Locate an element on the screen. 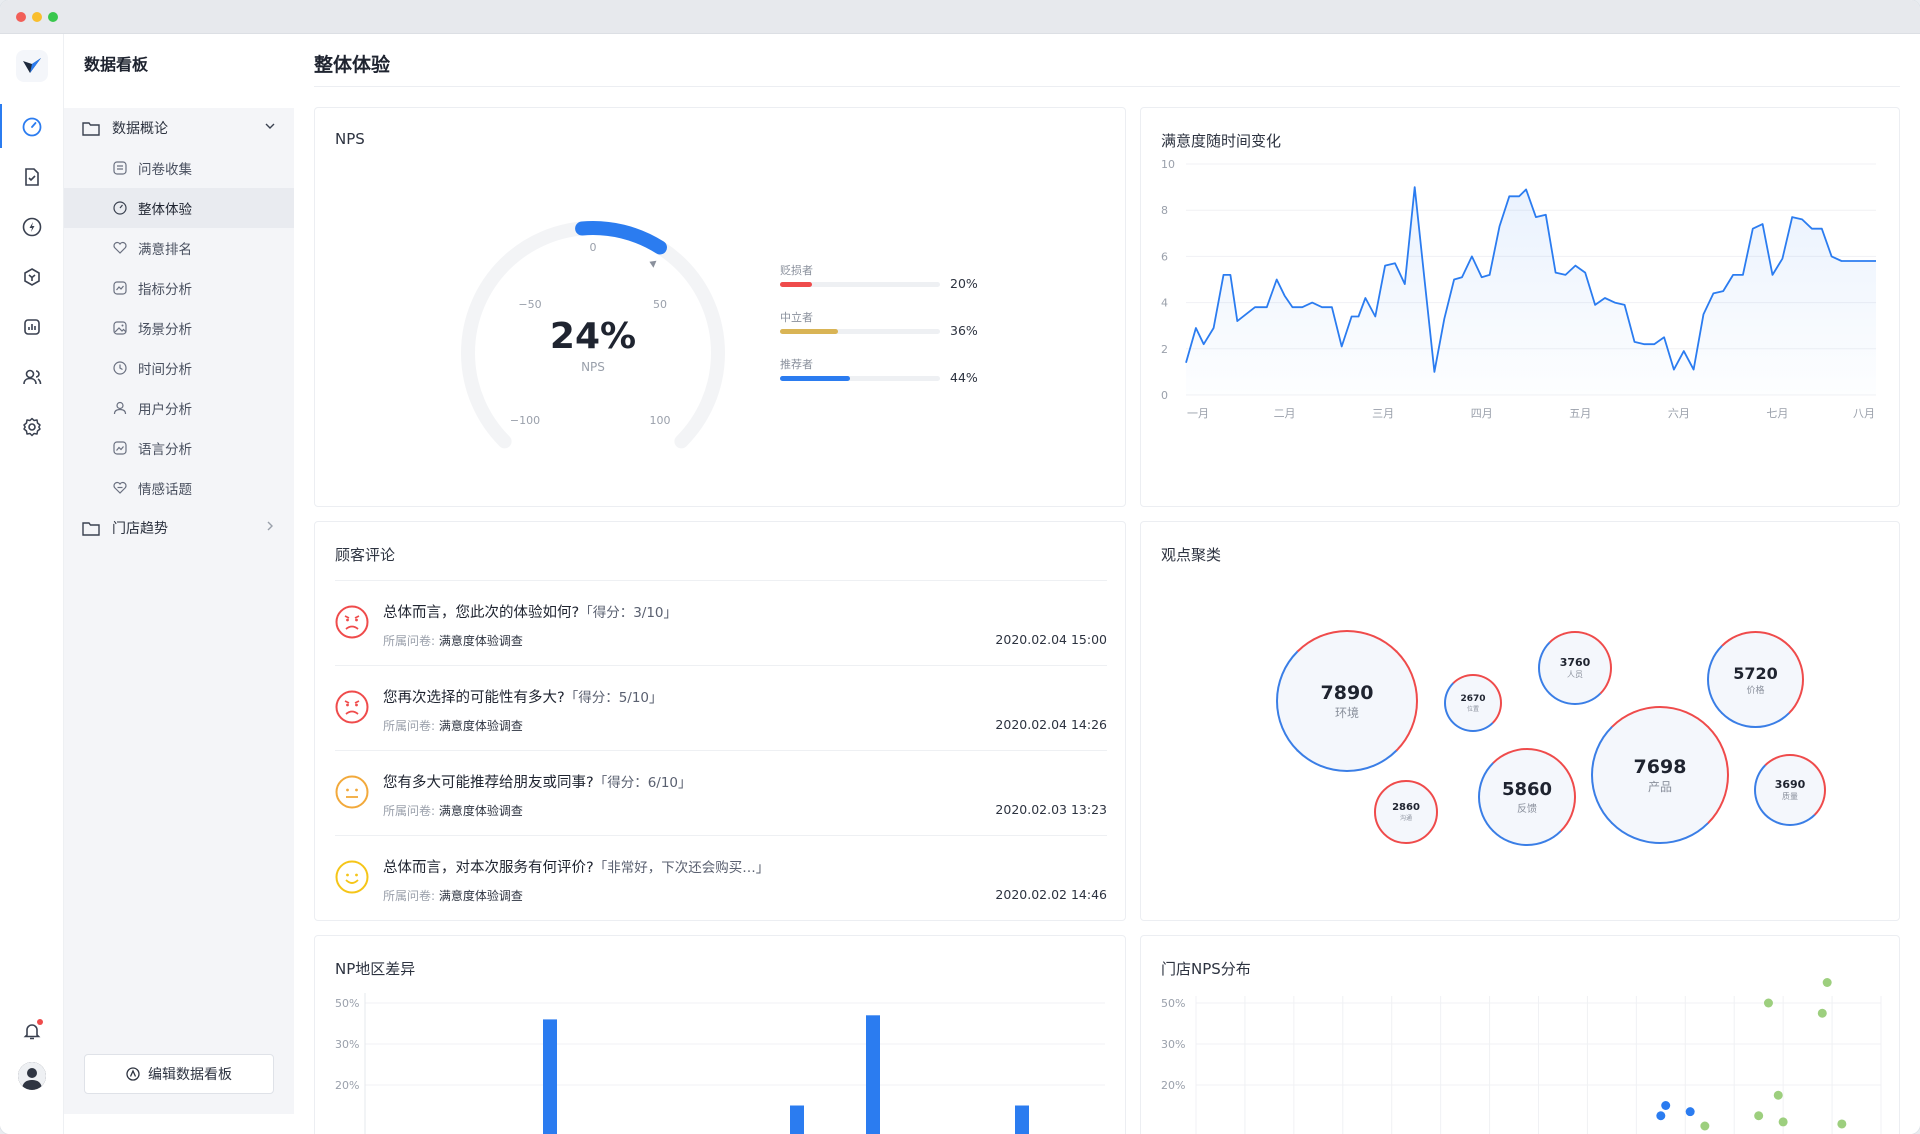 The height and width of the screenshot is (1134, 1920). cluster-bubble: 2860 沟通 is located at coordinates (1406, 812).